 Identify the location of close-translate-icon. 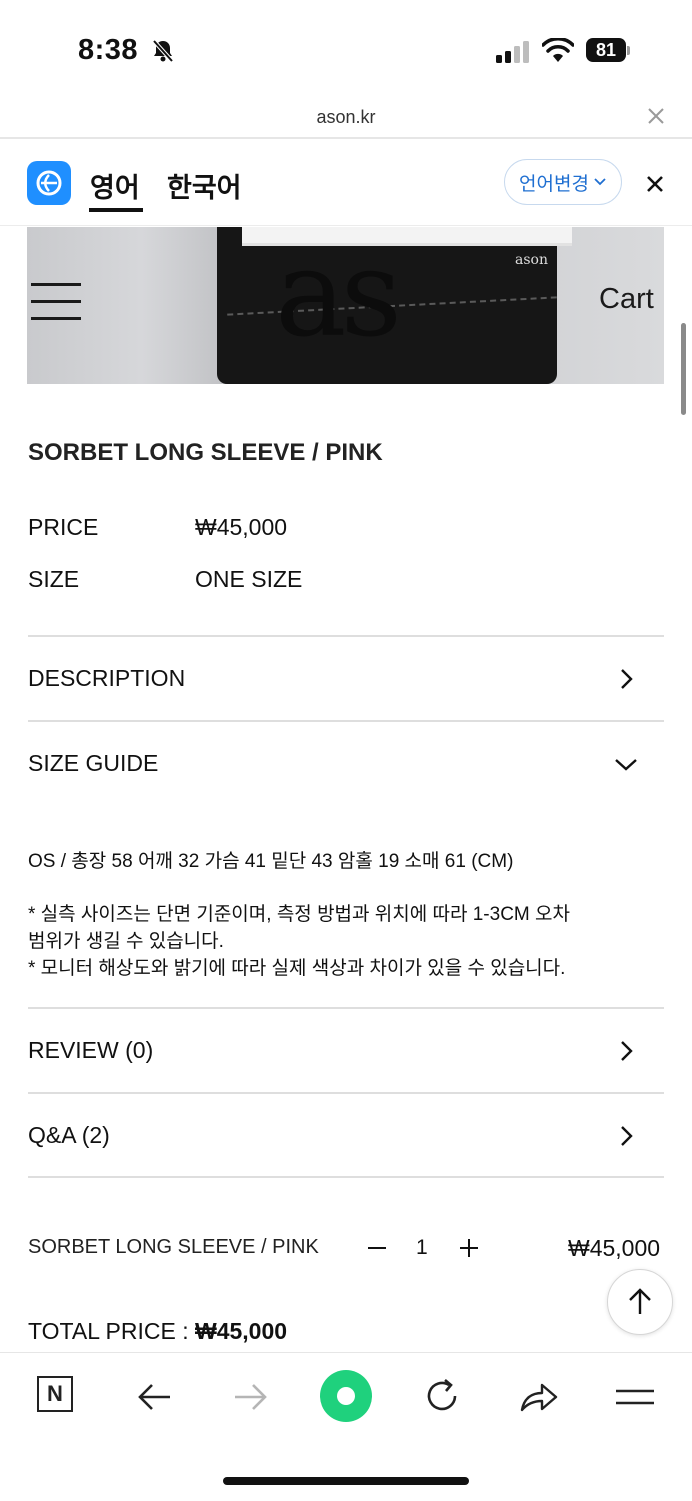
(655, 184).